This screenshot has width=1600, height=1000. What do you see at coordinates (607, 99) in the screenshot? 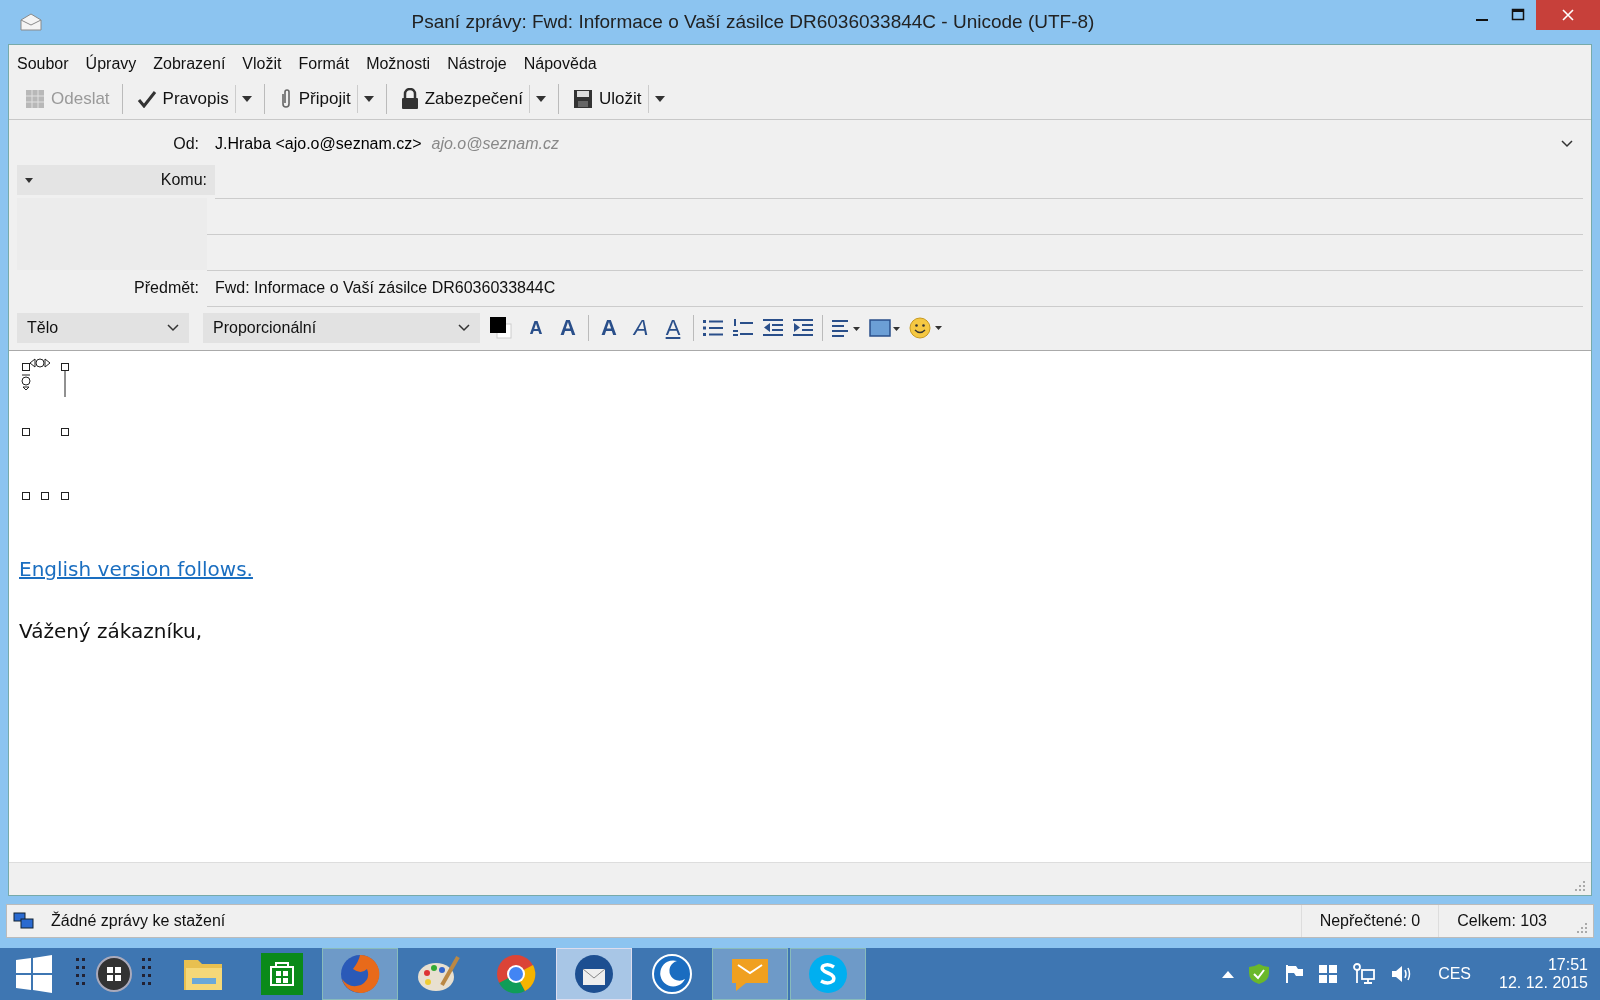
I see `toolbar-button: Uložit` at bounding box center [607, 99].